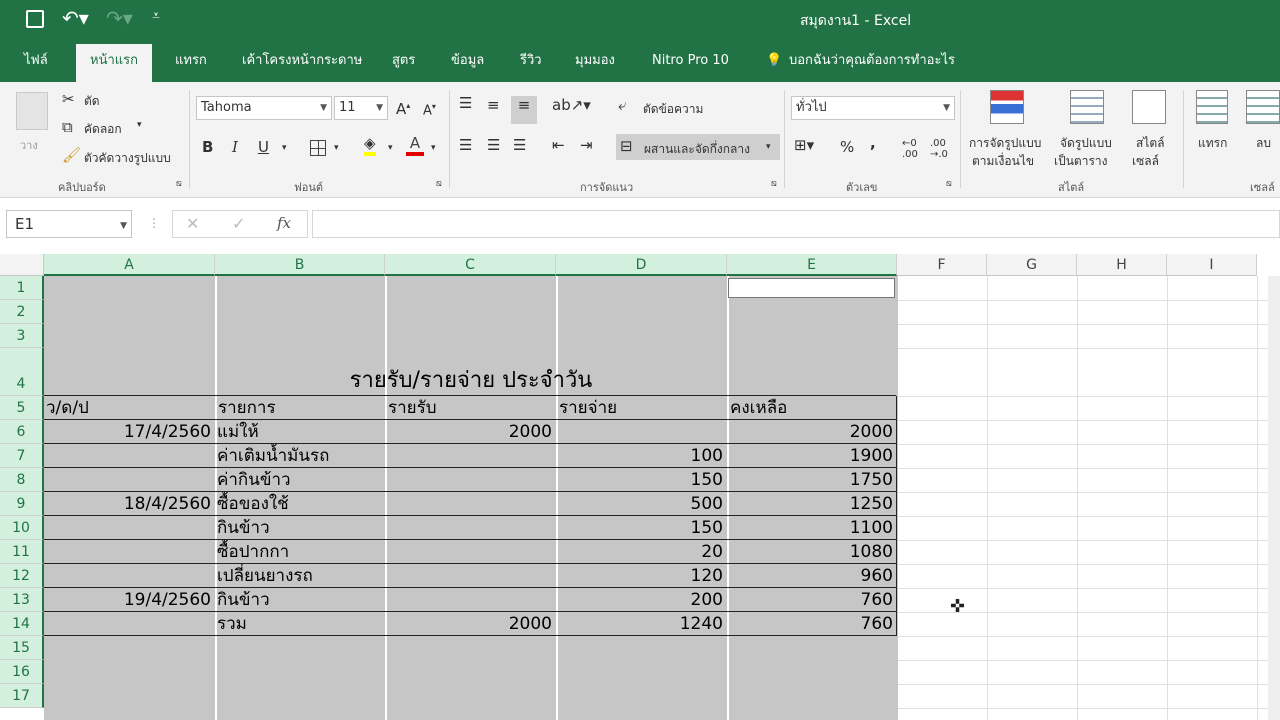 The width and height of the screenshot is (1280, 720). I want to click on wrap-text-button: ตัดข้อความ, so click(673, 109).